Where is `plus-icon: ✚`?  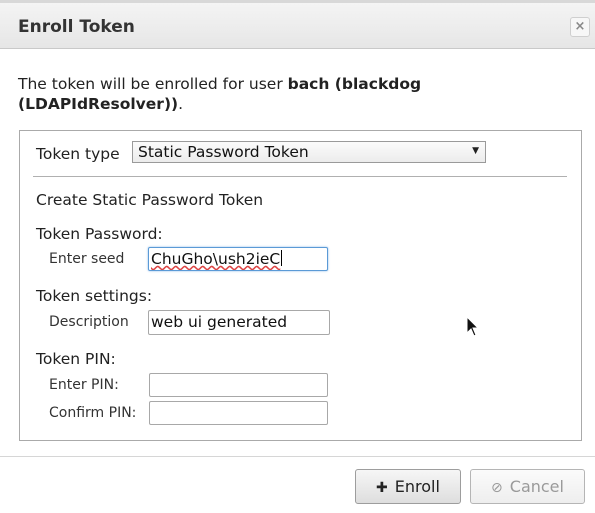
plus-icon: ✚ is located at coordinates (382, 488).